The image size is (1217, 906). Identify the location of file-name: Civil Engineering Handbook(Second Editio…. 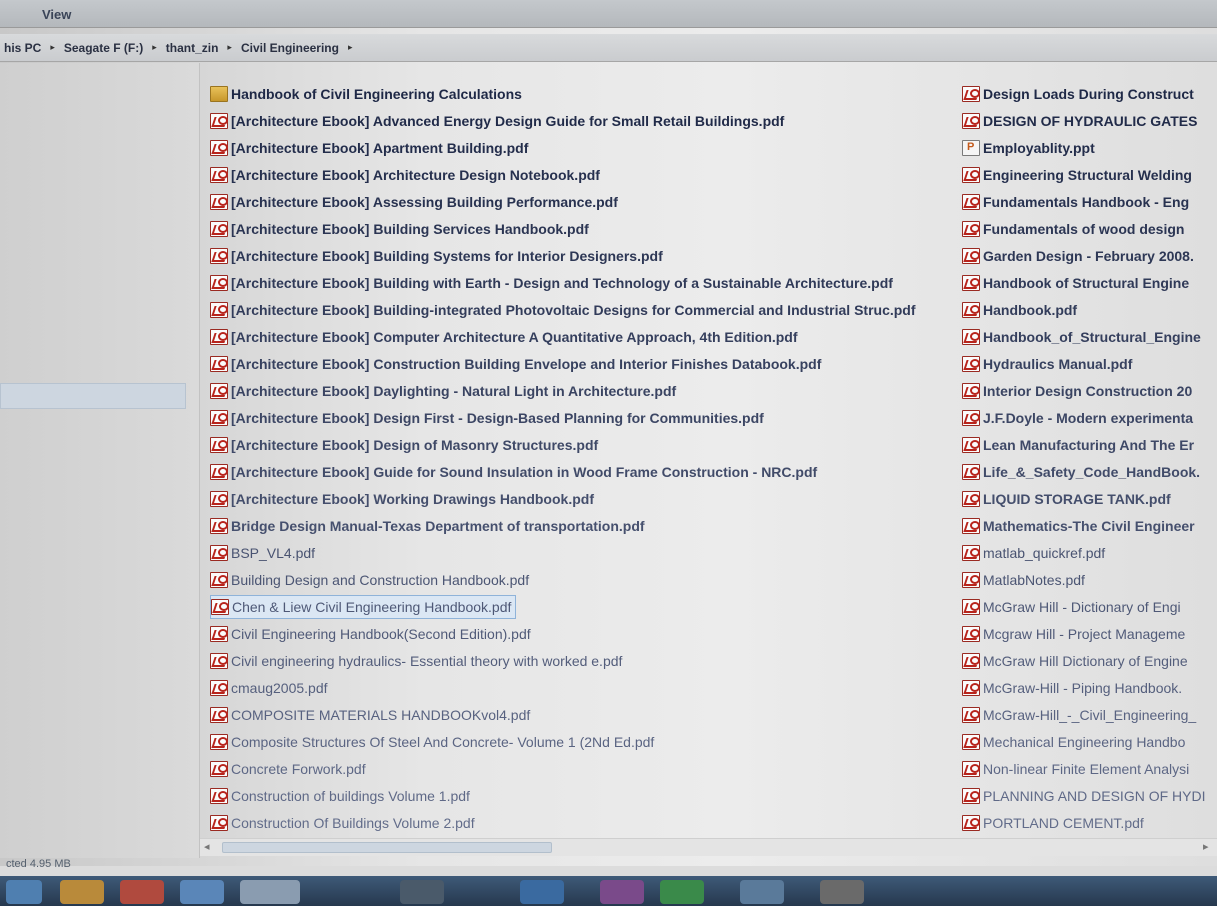
(381, 634).